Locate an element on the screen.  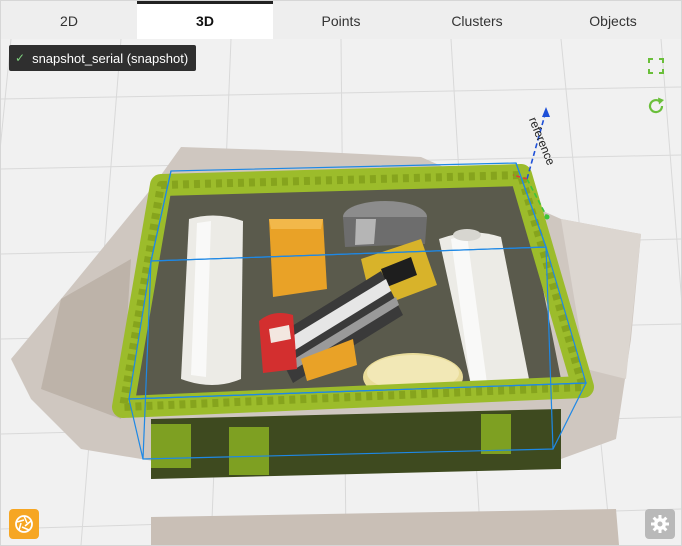
camera-aperture-icon is located at coordinates (24, 524).